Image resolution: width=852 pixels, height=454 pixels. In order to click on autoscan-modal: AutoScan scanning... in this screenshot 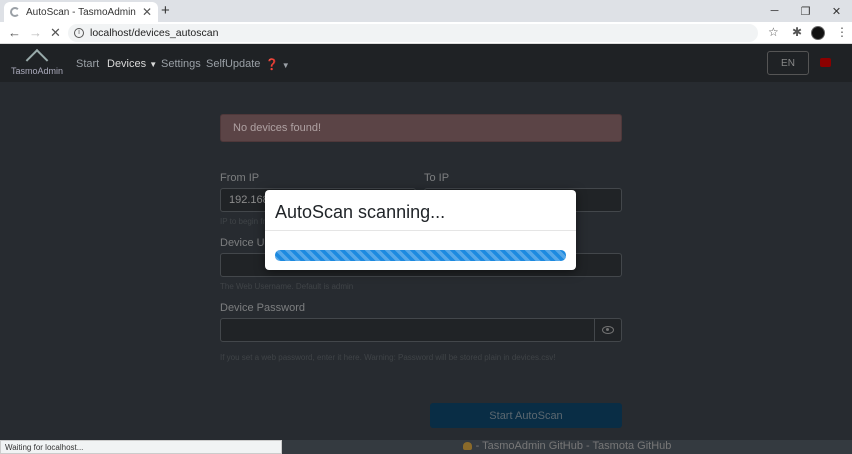, I will do `click(420, 230)`.